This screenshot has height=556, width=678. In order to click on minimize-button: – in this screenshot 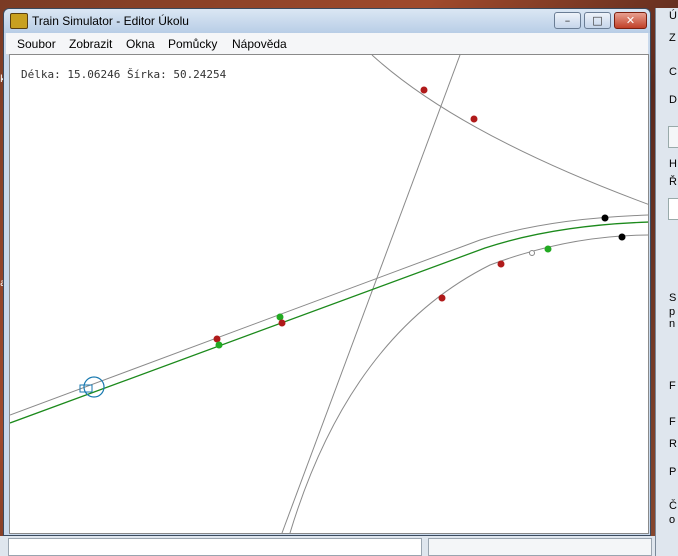, I will do `click(567, 20)`.